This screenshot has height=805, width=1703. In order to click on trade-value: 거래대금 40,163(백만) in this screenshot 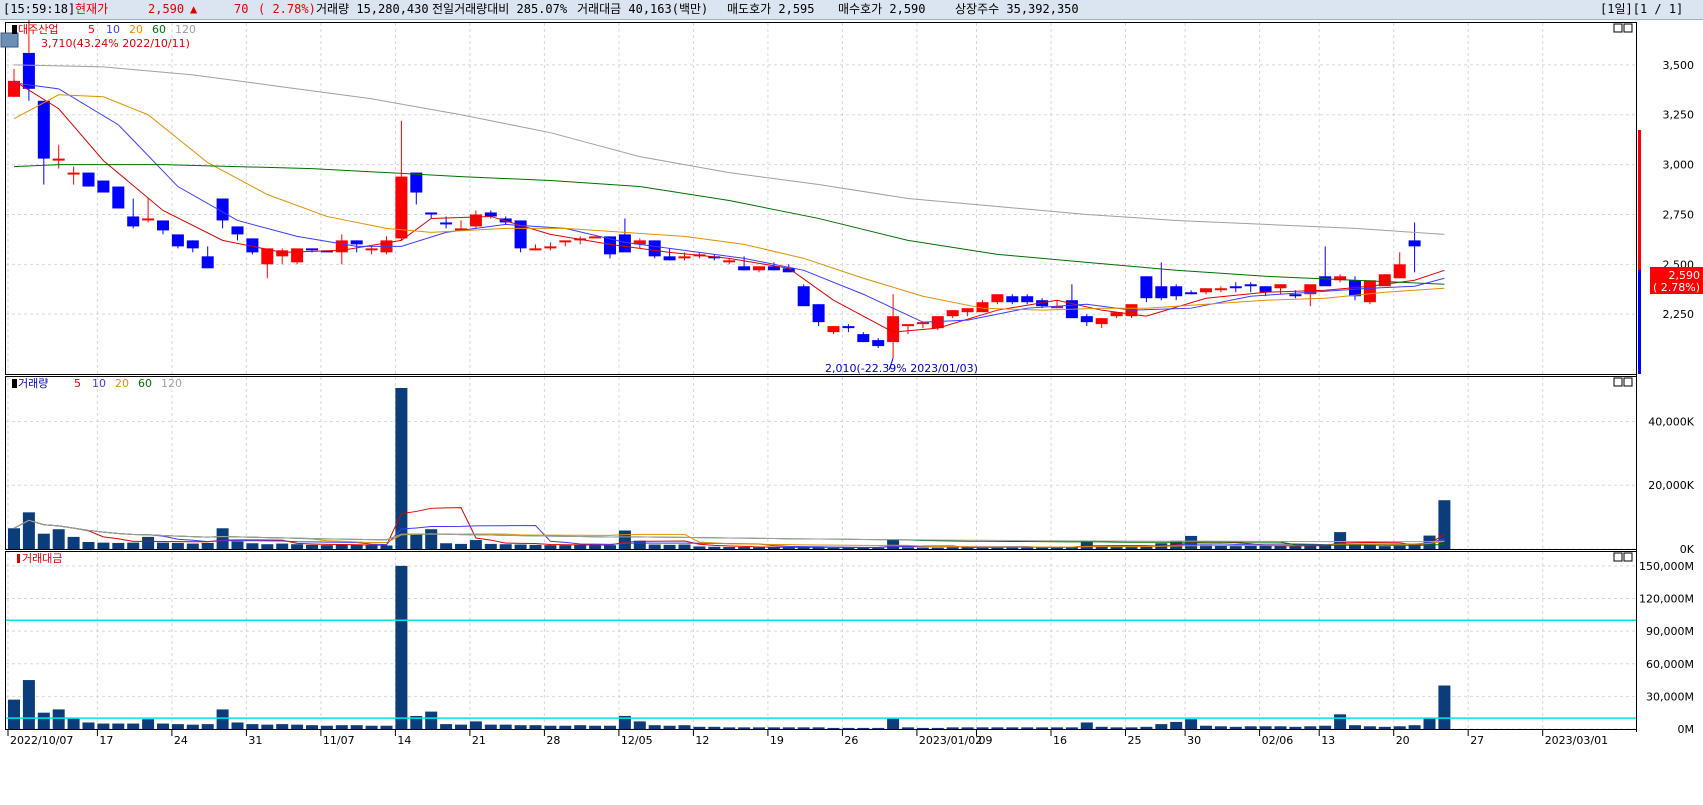, I will do `click(643, 9)`.